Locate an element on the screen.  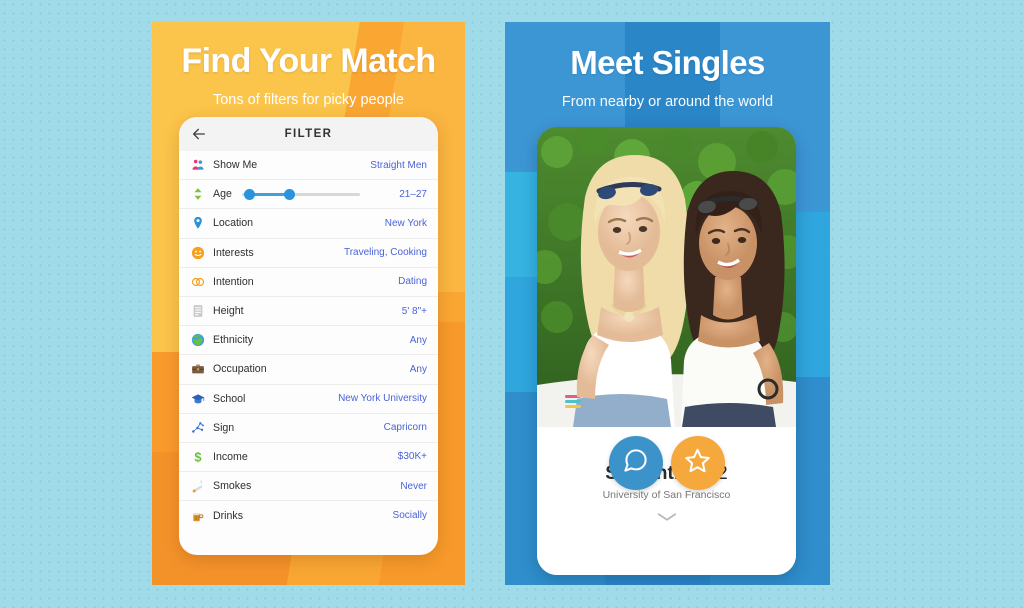
filter-label: Age is located at coordinates (222, 194).